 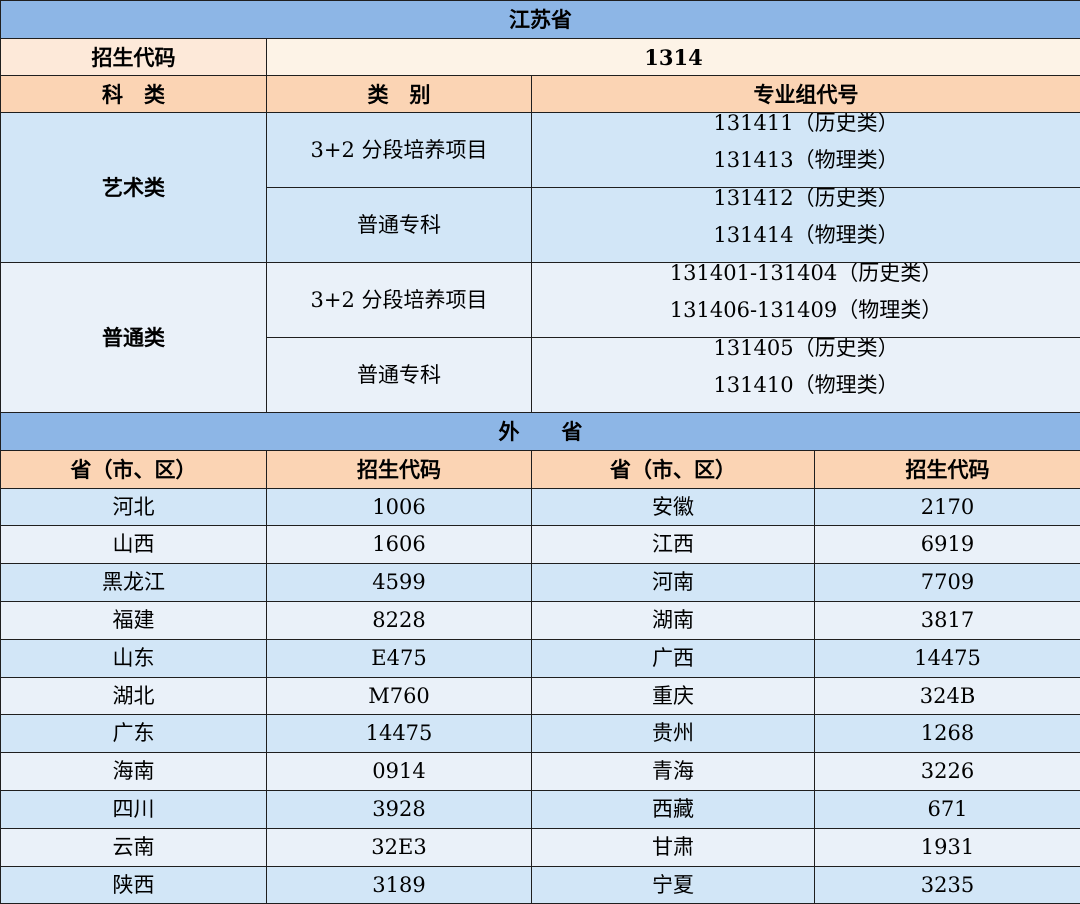 I want to click on table-row: 山西 1606 江西 6919, so click(x=540, y=545).